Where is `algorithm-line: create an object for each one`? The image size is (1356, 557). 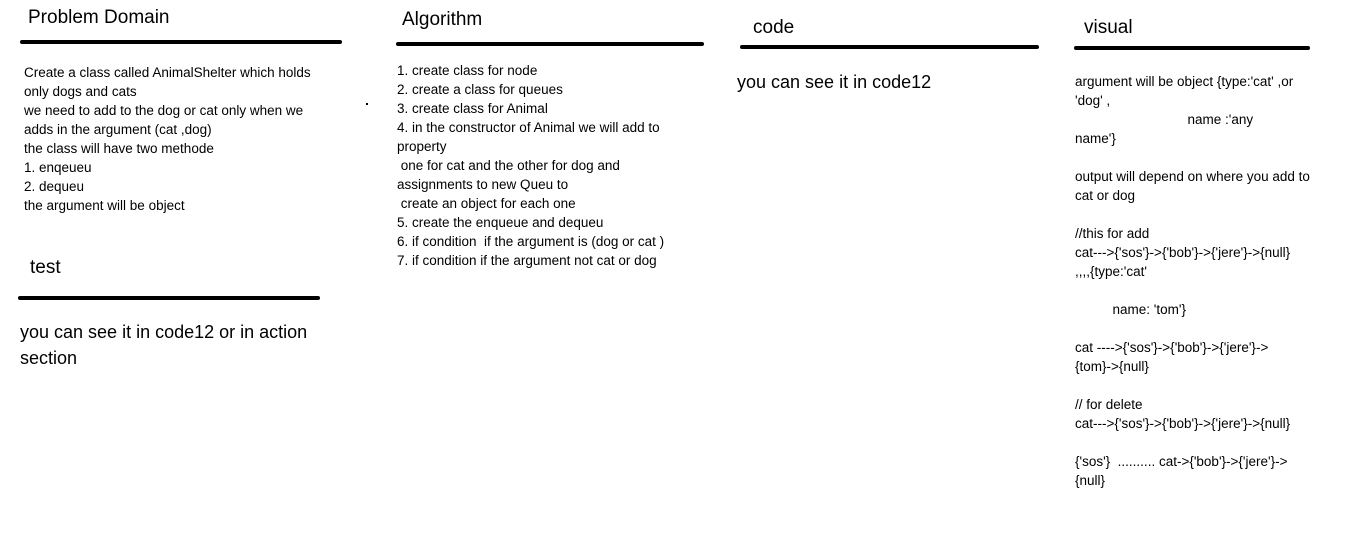 algorithm-line: create an object for each one is located at coordinates (486, 203).